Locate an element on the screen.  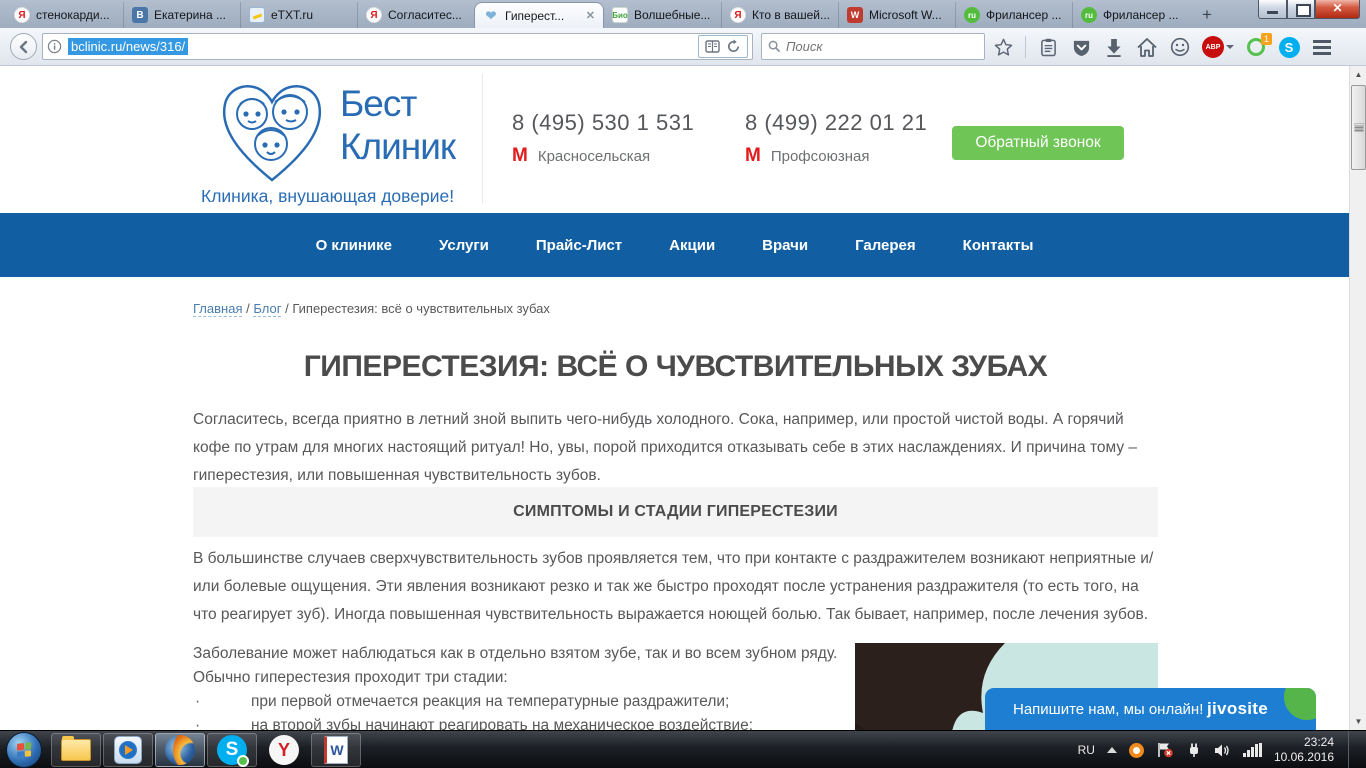
taskbar-mediaplayer-button is located at coordinates (128, 750).